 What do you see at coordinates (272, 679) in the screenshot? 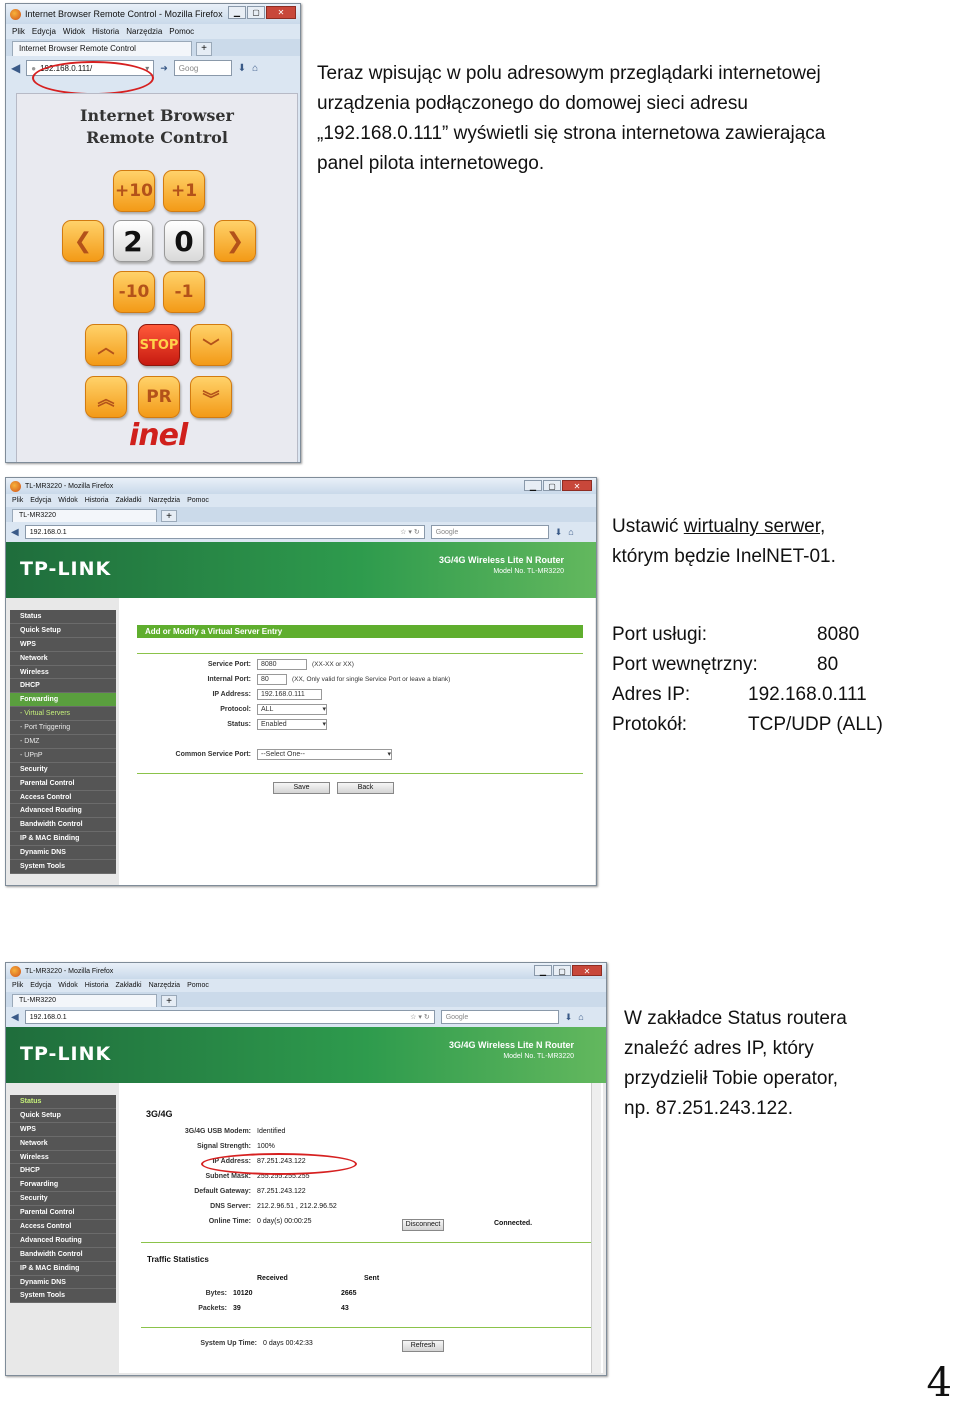
I see `internal-port-input: 80` at bounding box center [272, 679].